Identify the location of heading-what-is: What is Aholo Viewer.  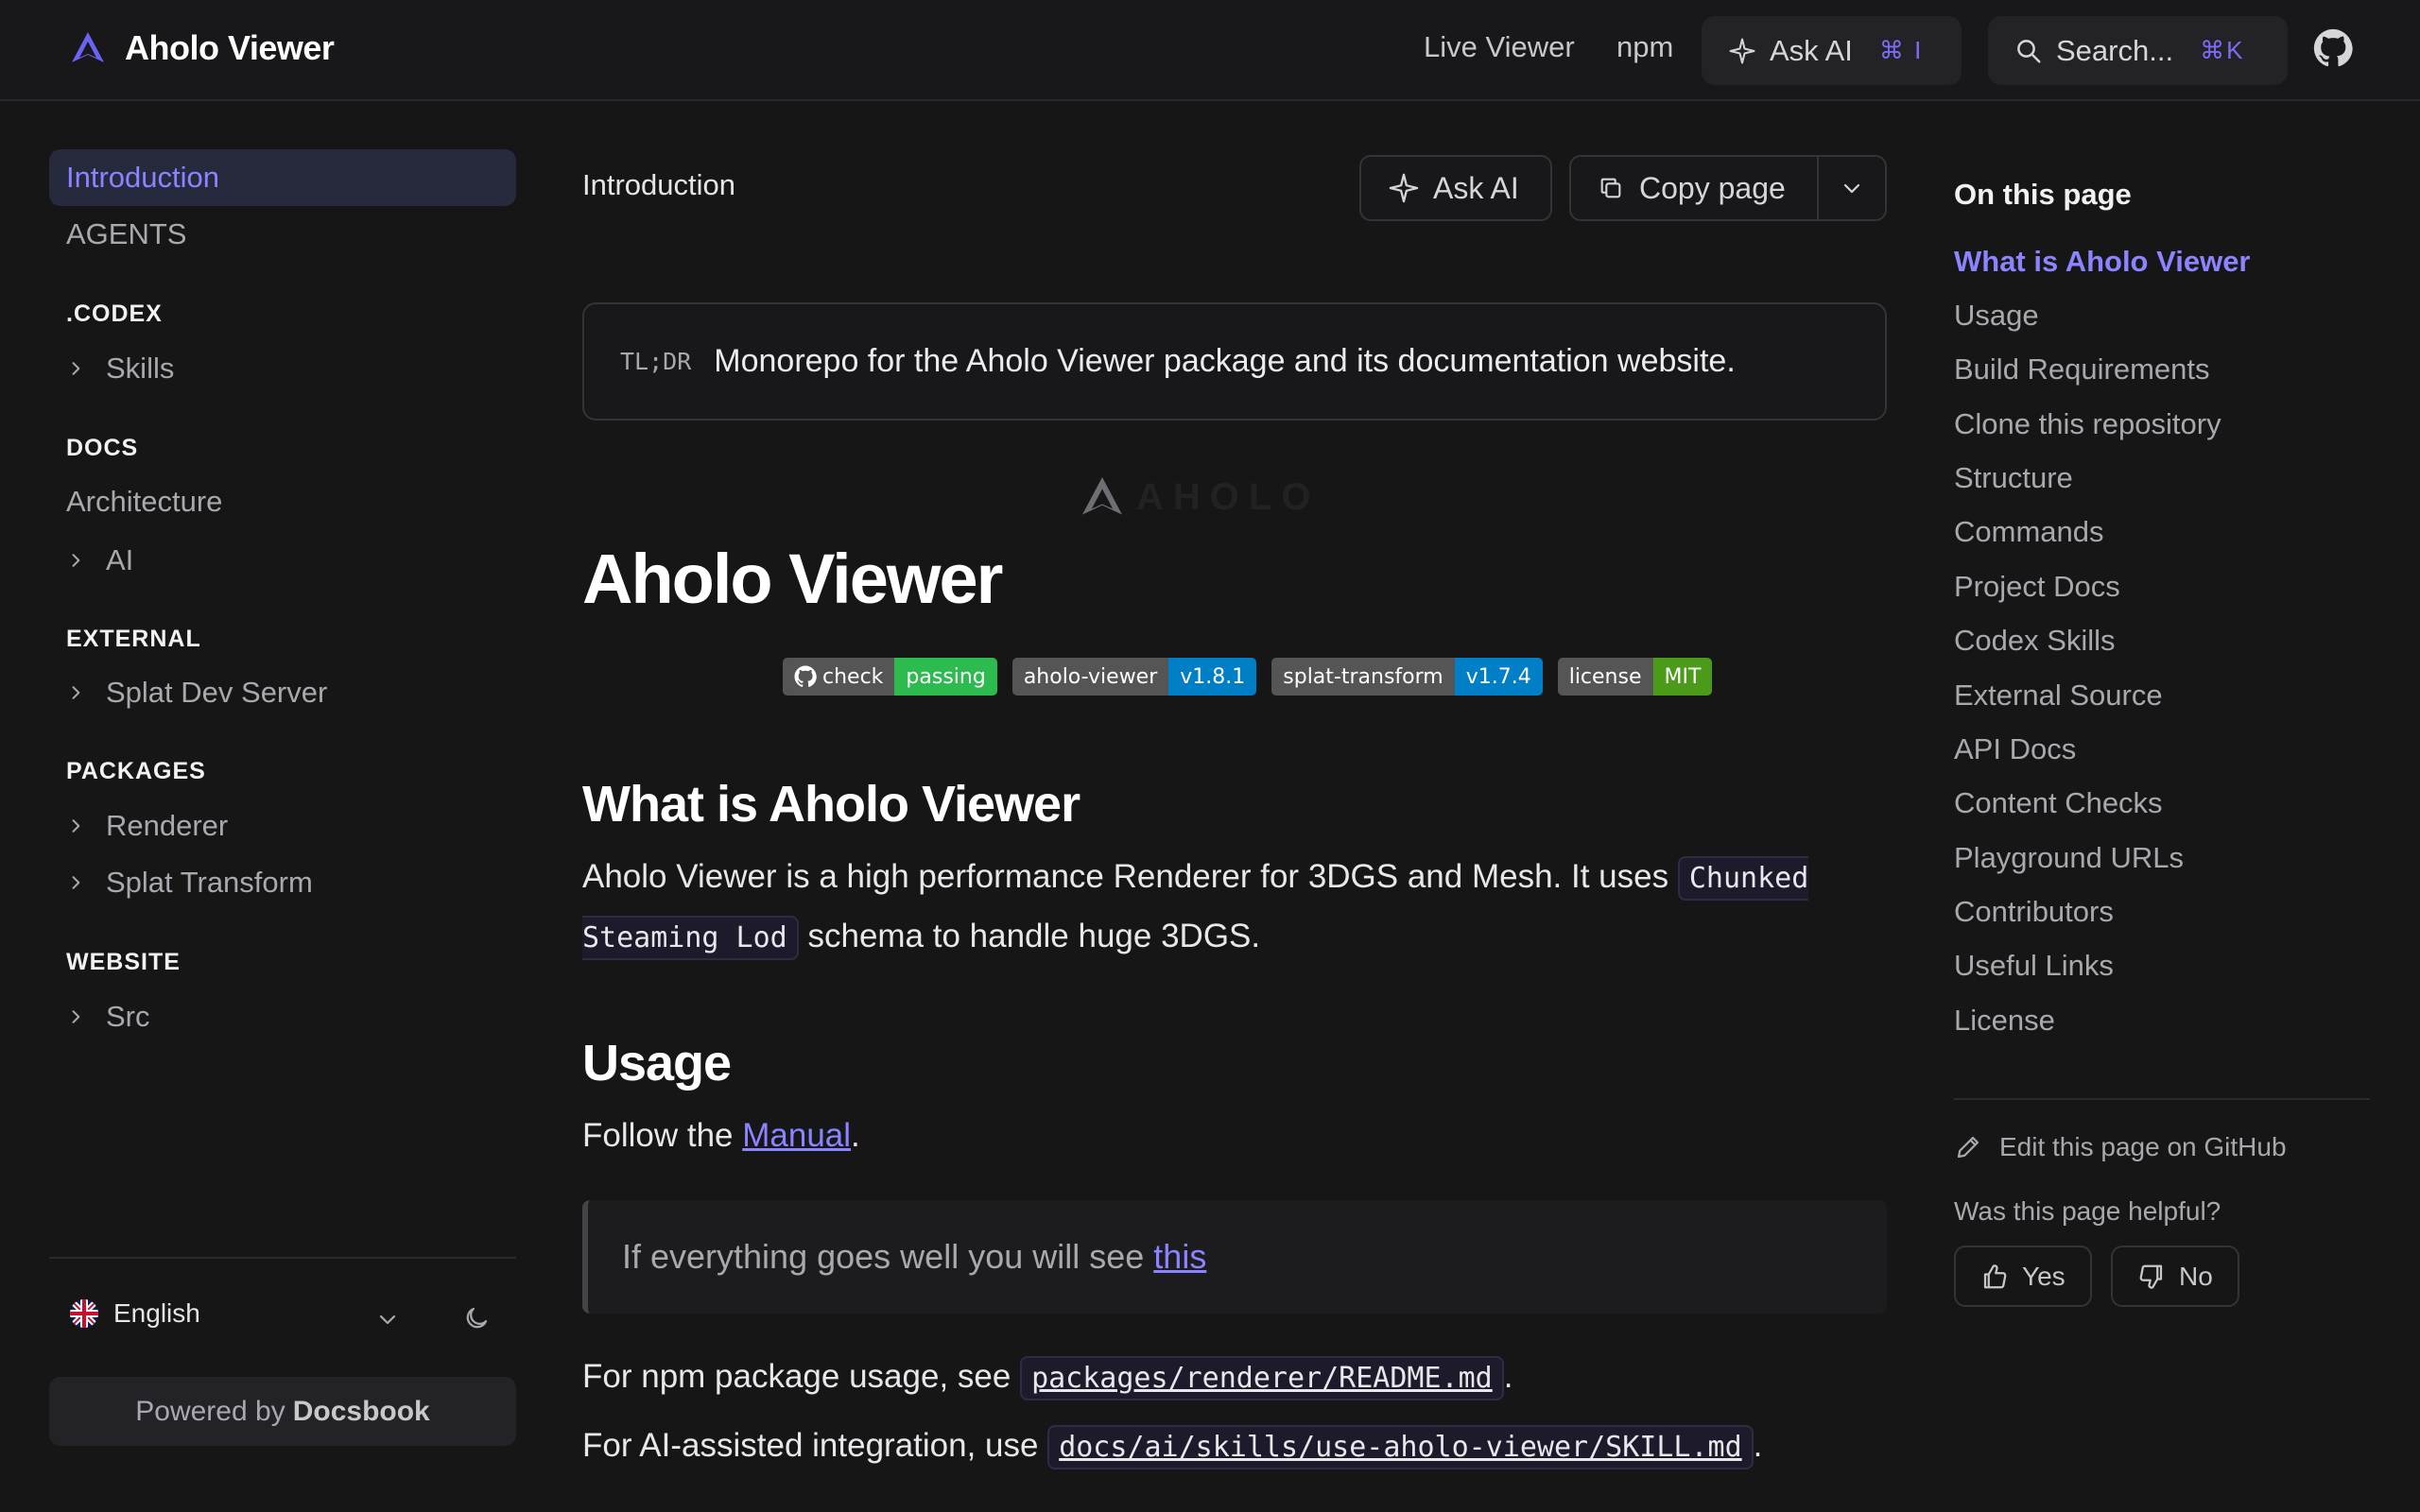
(831, 804).